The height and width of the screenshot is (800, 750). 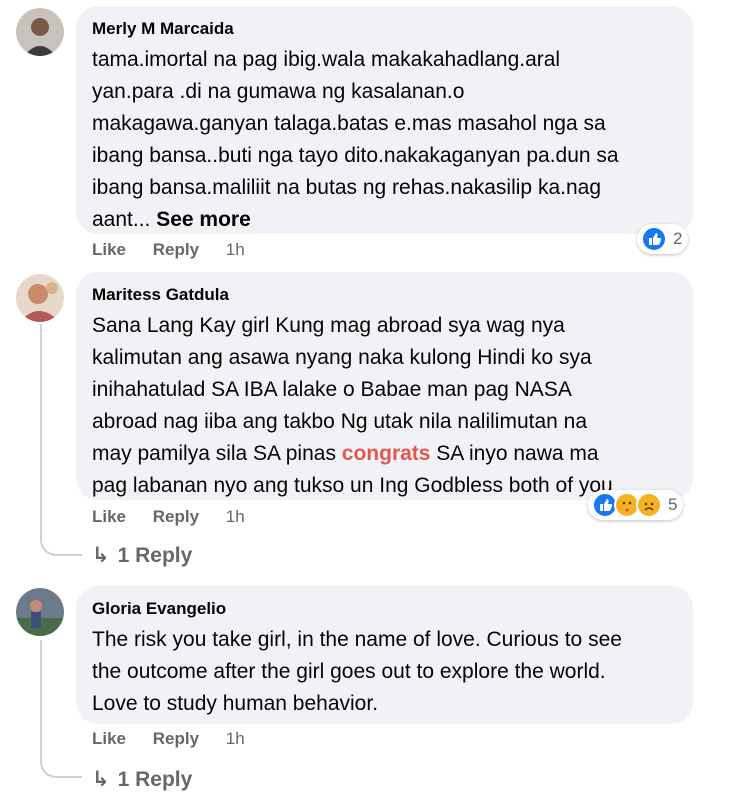 I want to click on sad-icon, so click(x=649, y=505).